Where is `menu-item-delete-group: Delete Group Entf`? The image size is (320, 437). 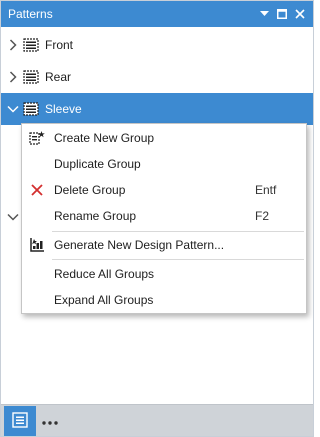 menu-item-delete-group: Delete Group Entf is located at coordinates (164, 190).